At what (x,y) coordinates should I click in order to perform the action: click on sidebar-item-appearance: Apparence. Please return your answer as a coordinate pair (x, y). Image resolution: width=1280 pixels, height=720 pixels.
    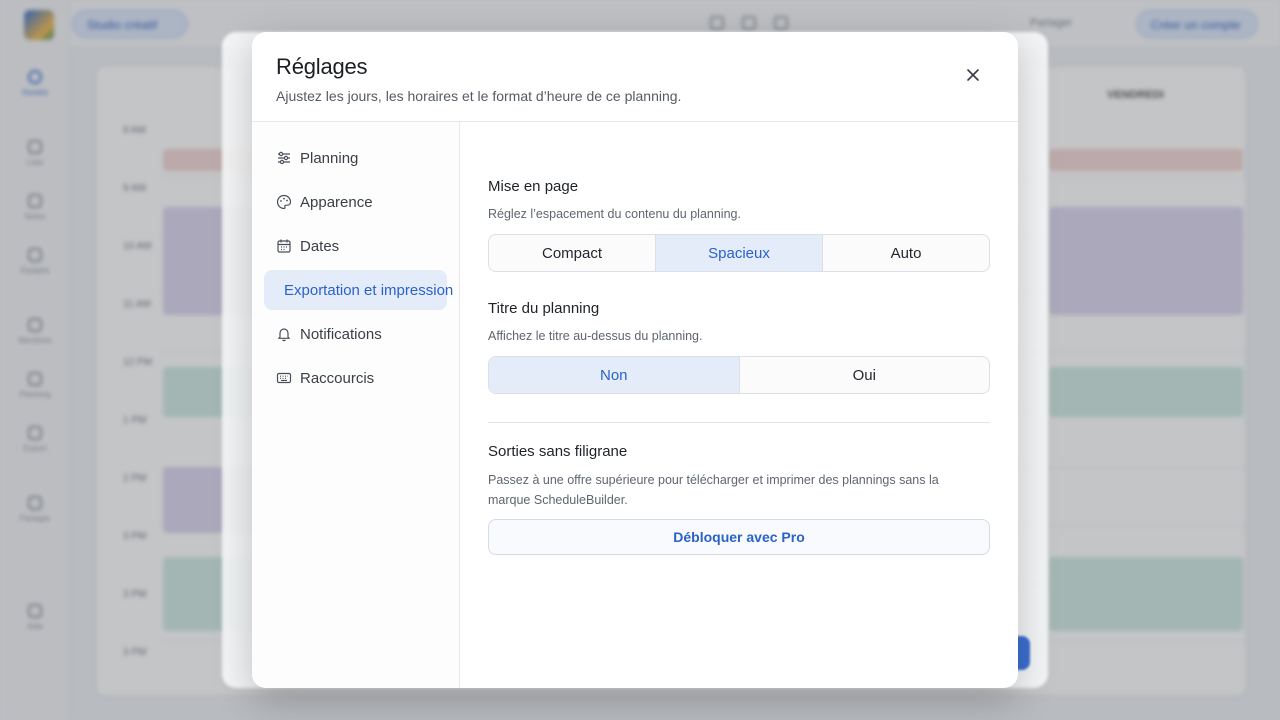
    Looking at the image, I should click on (355, 202).